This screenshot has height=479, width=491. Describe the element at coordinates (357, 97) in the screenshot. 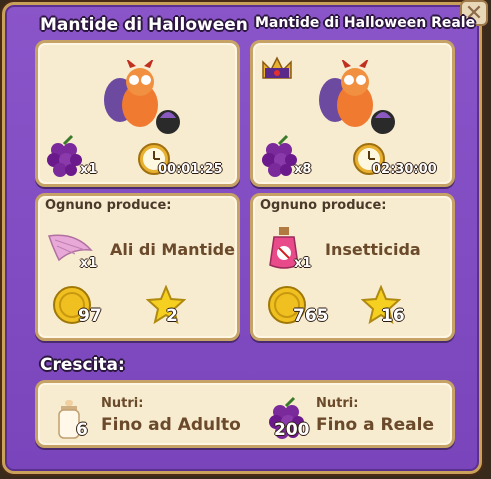

I see `royal-mantis-creature-icon` at that location.